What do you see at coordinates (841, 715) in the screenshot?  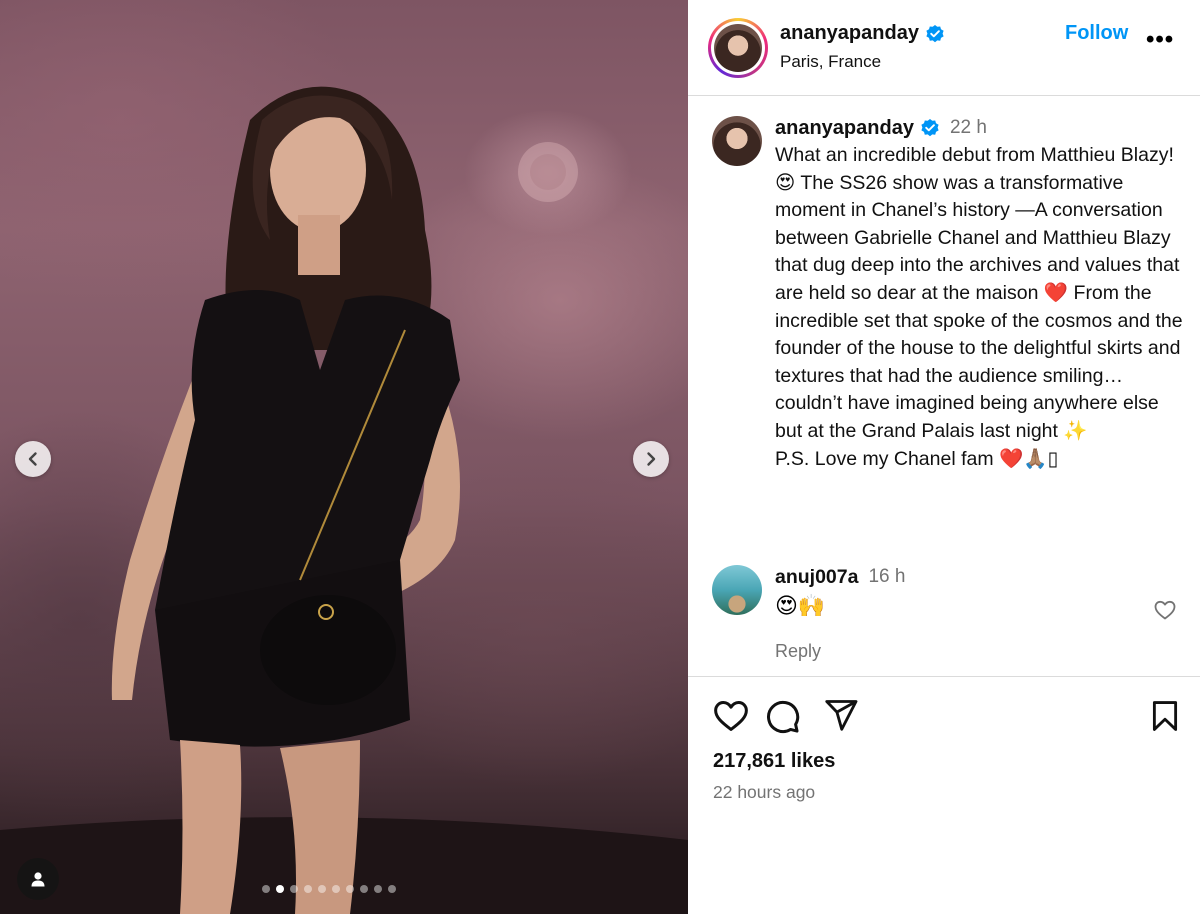 I see `share-icon` at bounding box center [841, 715].